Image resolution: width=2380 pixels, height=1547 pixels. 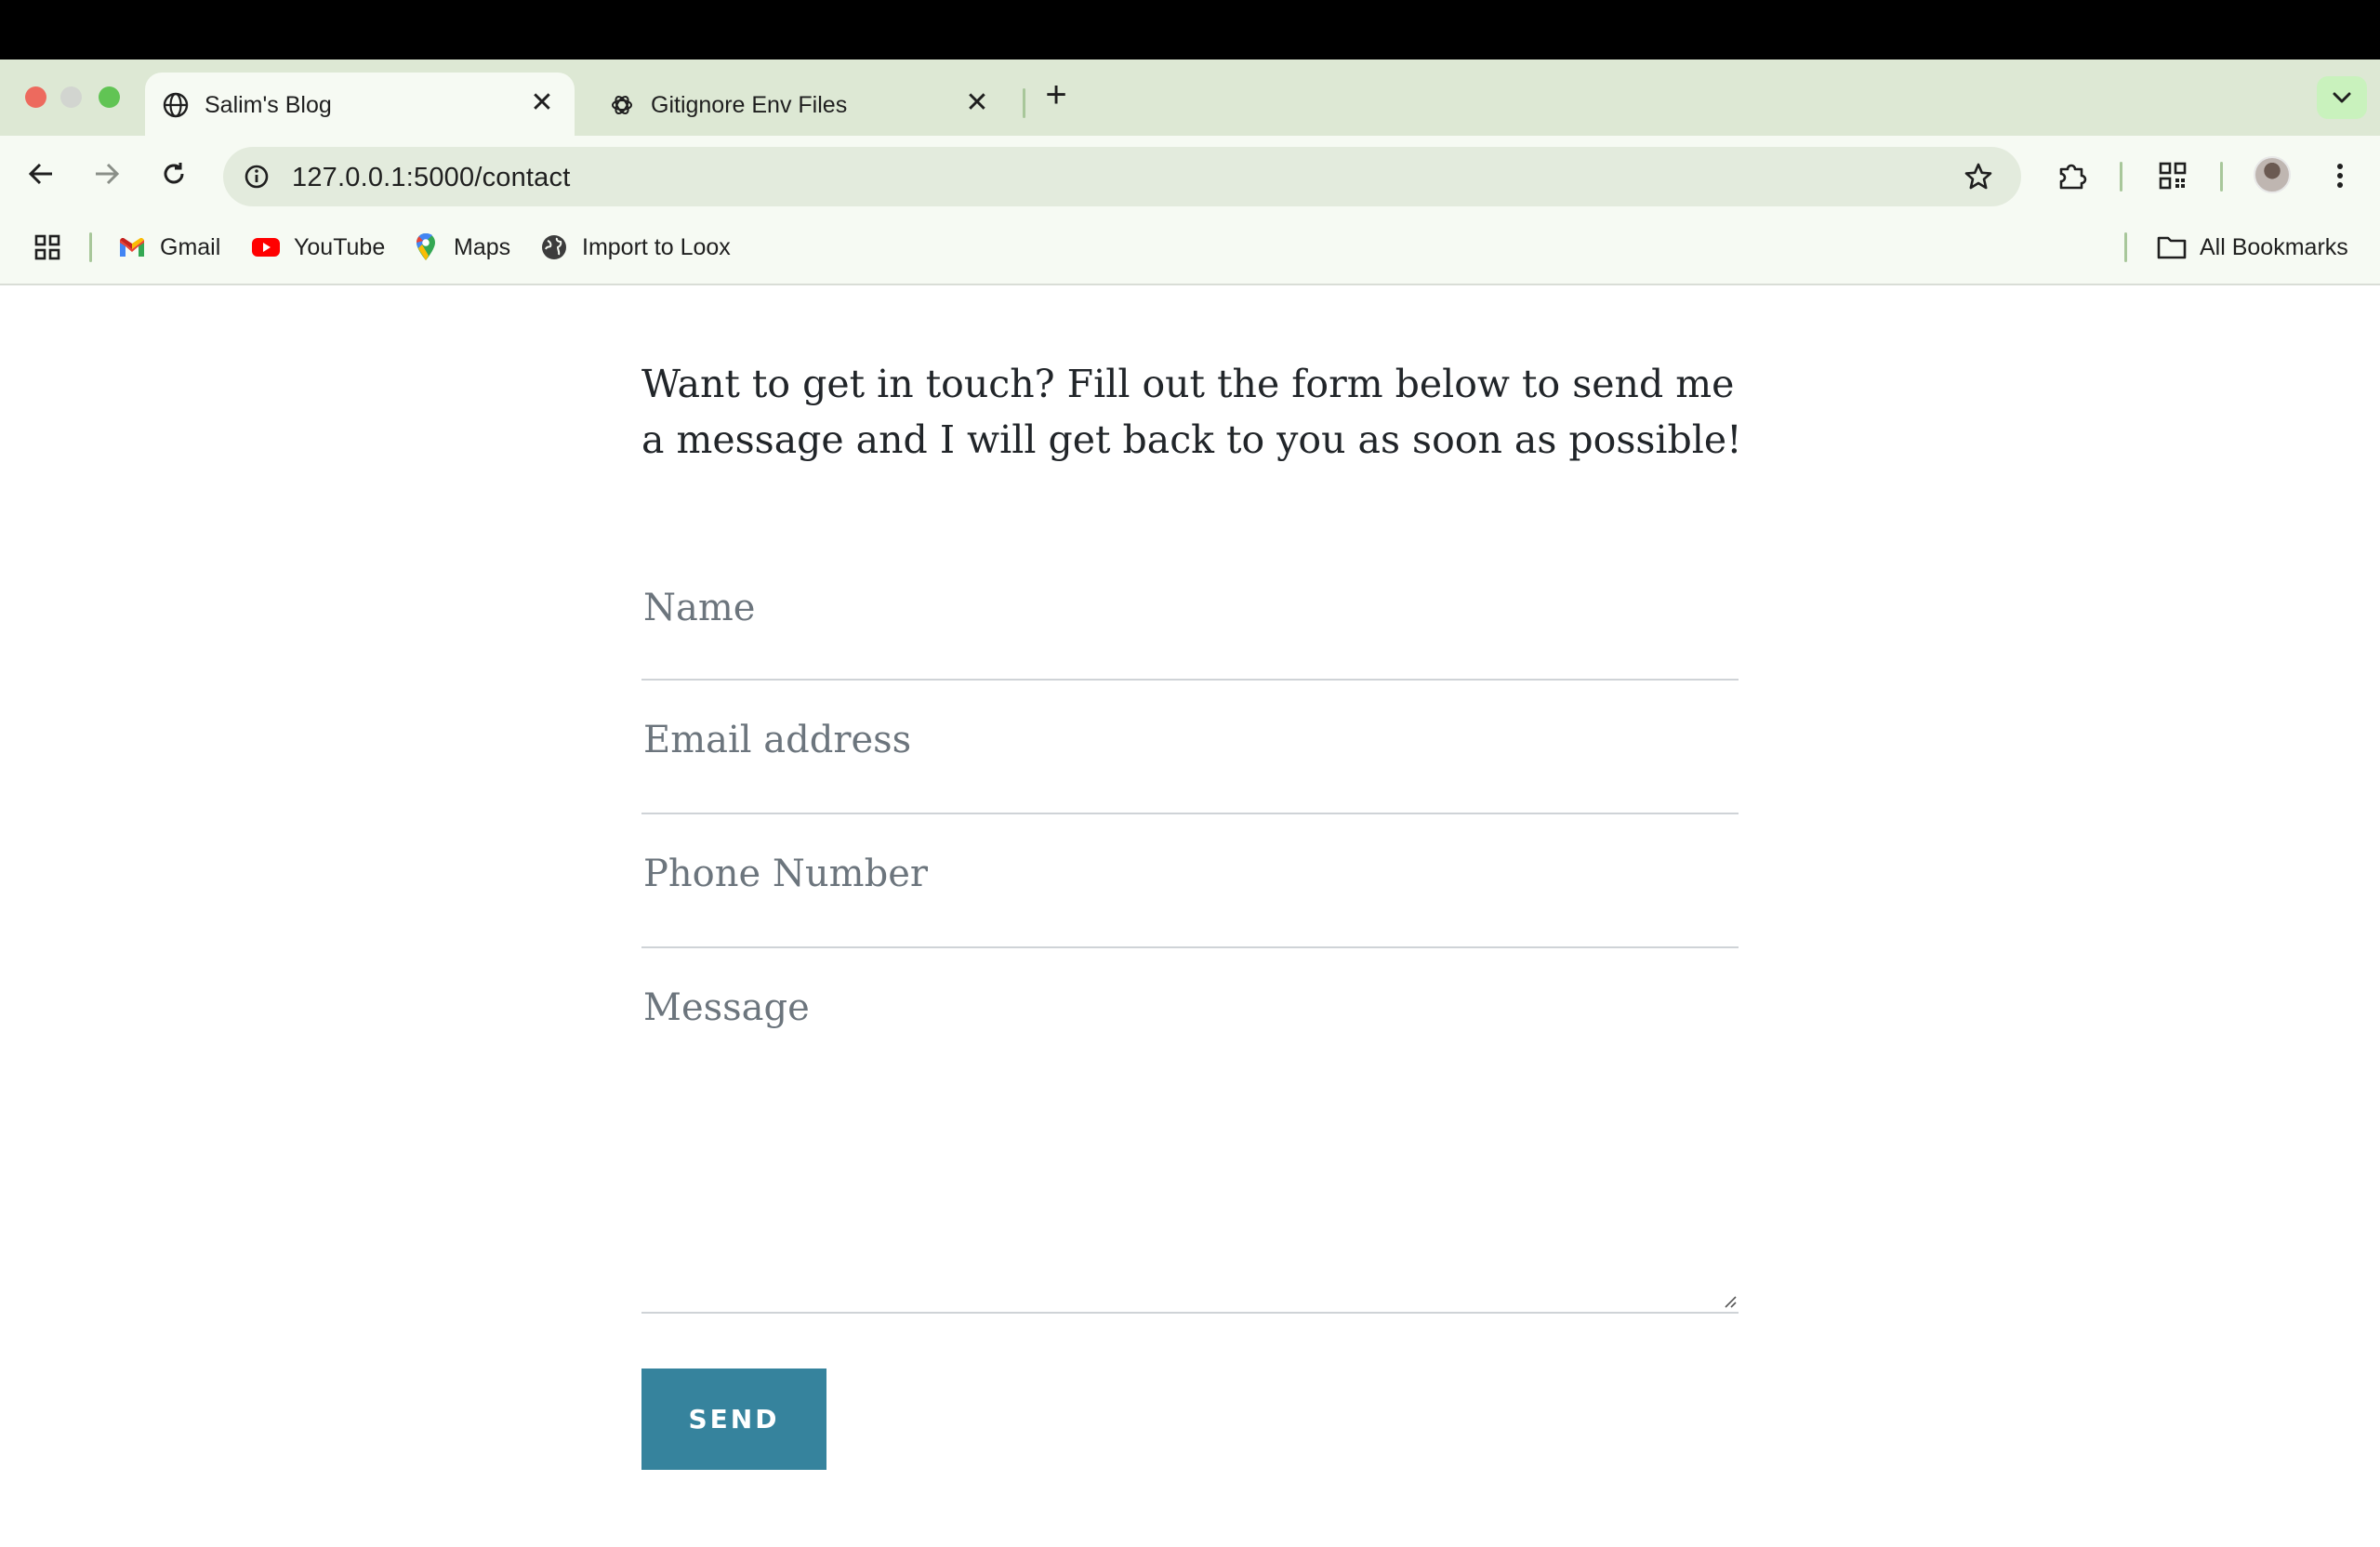 What do you see at coordinates (2172, 175) in the screenshot?
I see `qr-code-icon` at bounding box center [2172, 175].